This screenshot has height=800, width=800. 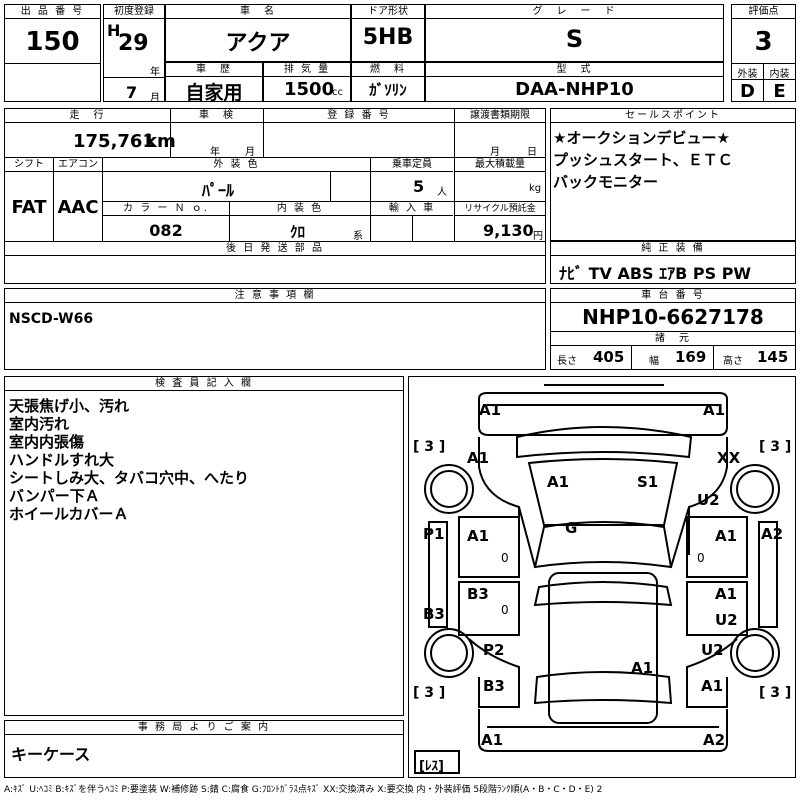 What do you see at coordinates (160, 141) in the screenshot?
I see `km-unit: km` at bounding box center [160, 141].